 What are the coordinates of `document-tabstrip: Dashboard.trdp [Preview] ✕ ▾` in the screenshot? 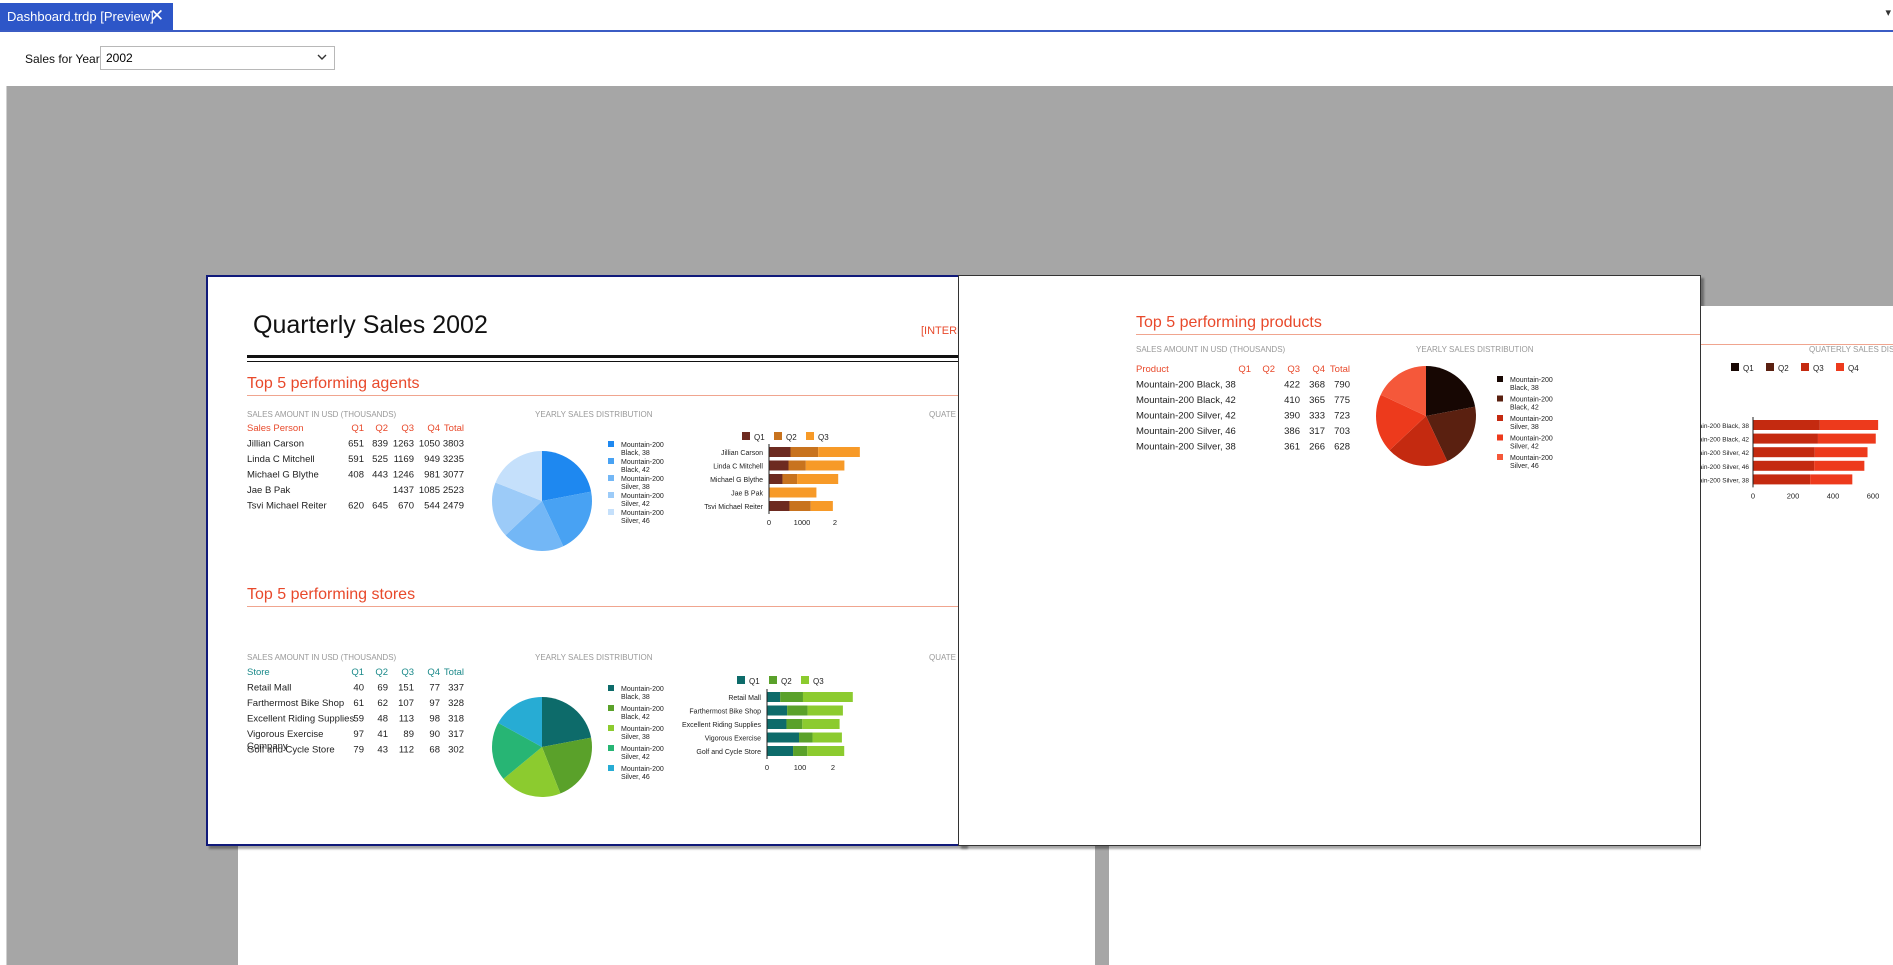 It's located at (946, 16).